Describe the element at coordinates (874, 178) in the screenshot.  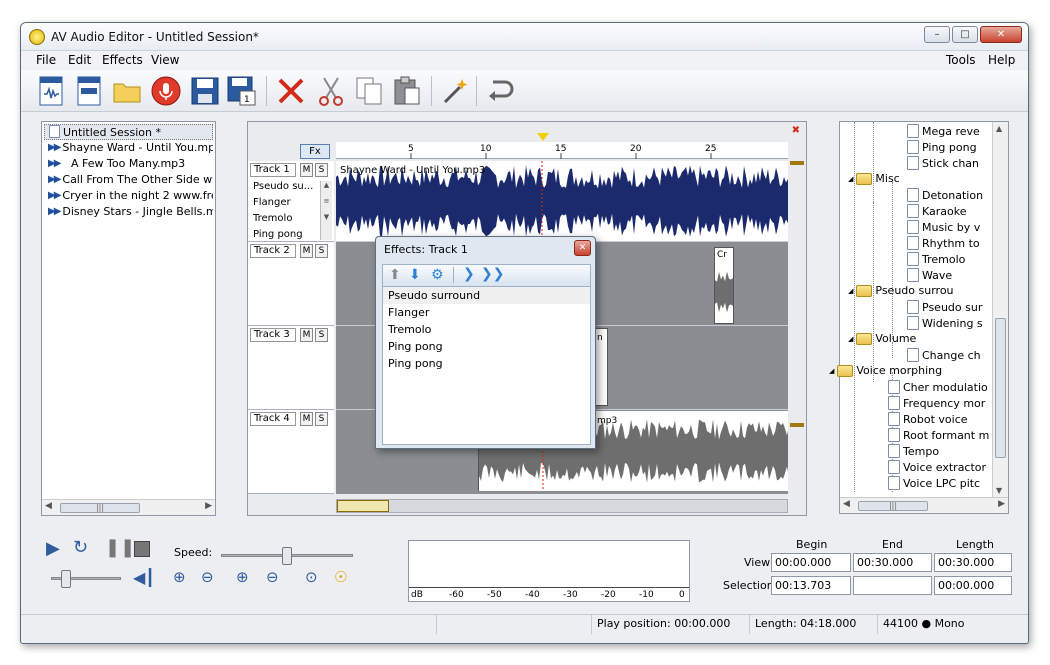
I see `tree-node: ◢ Misc` at that location.